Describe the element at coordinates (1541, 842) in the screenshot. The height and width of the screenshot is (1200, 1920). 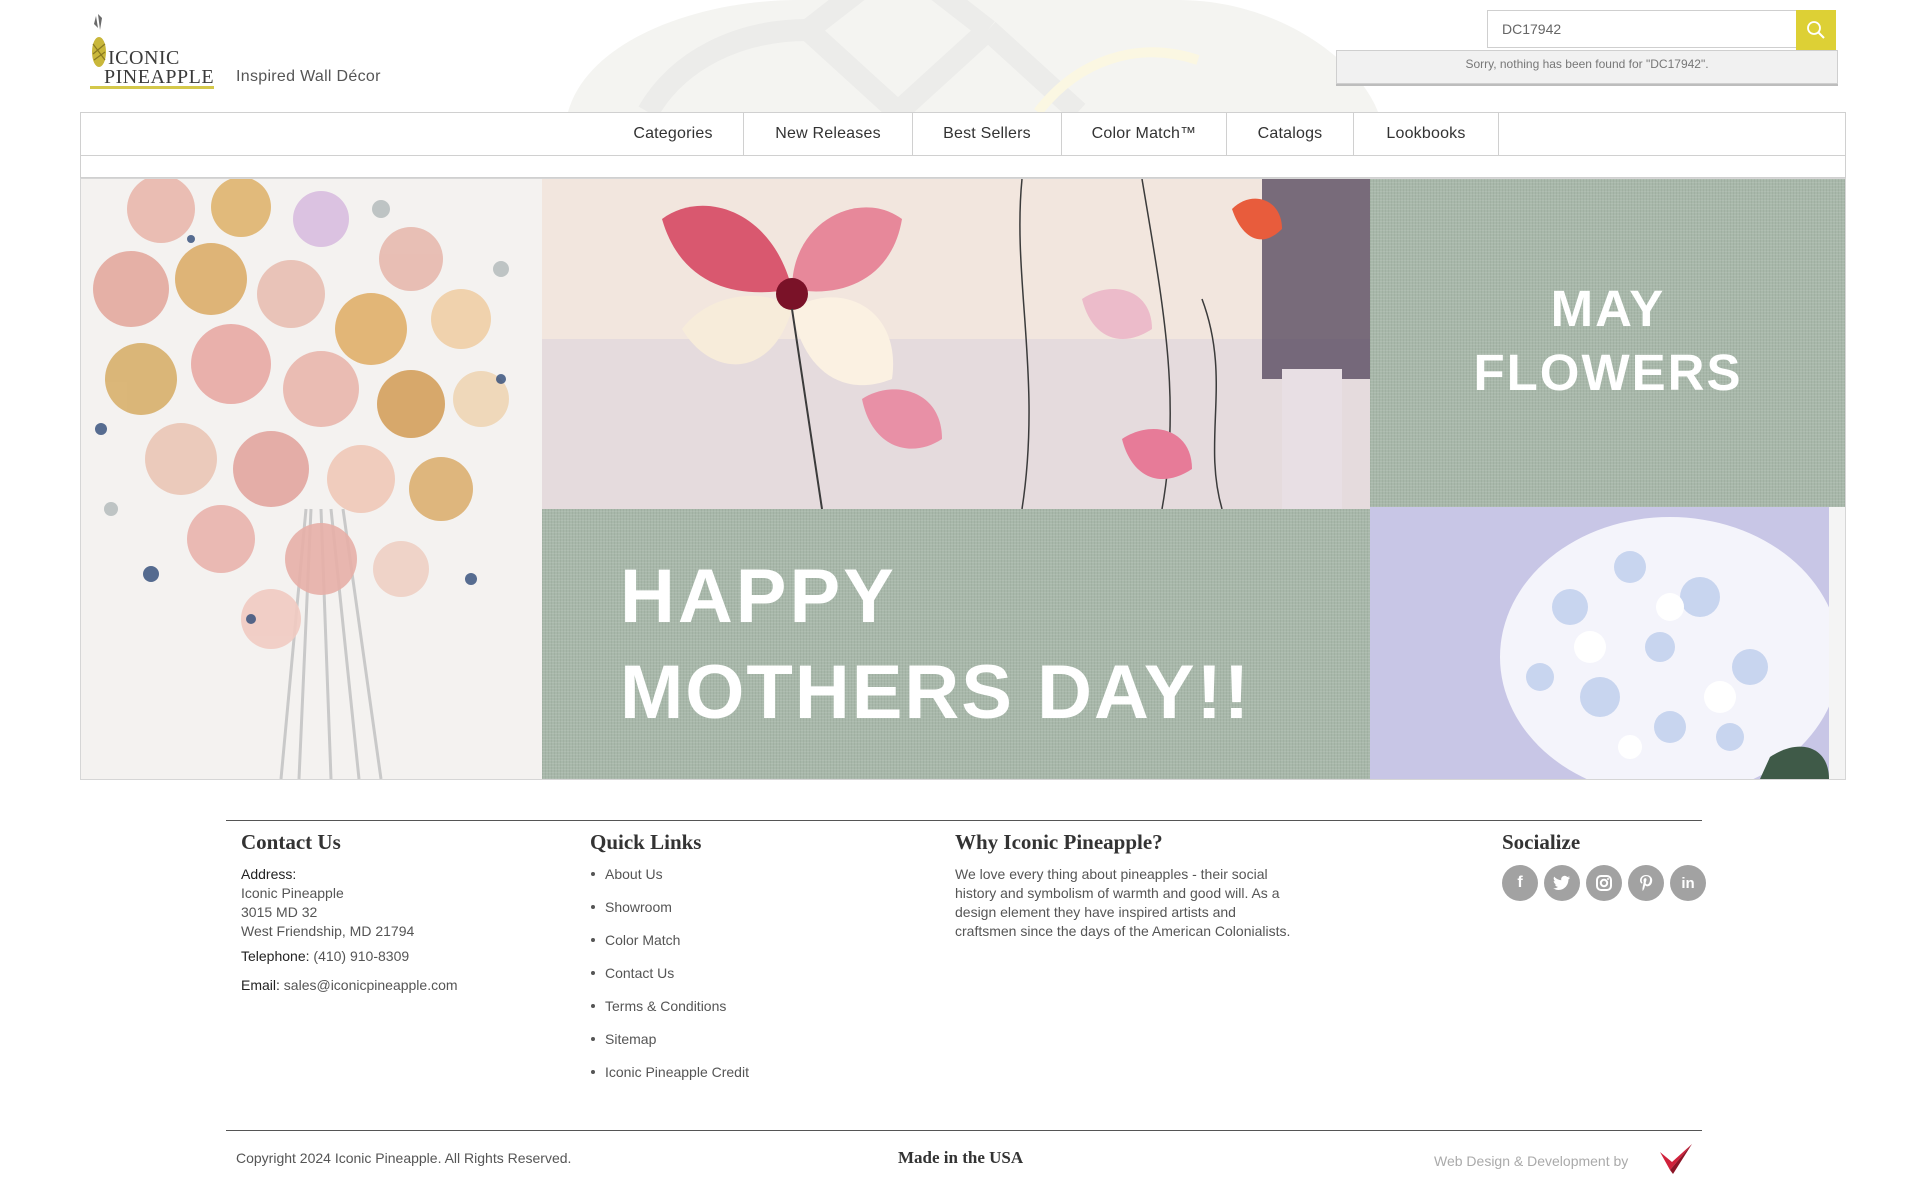
I see `socialize-heading: Socialize` at that location.